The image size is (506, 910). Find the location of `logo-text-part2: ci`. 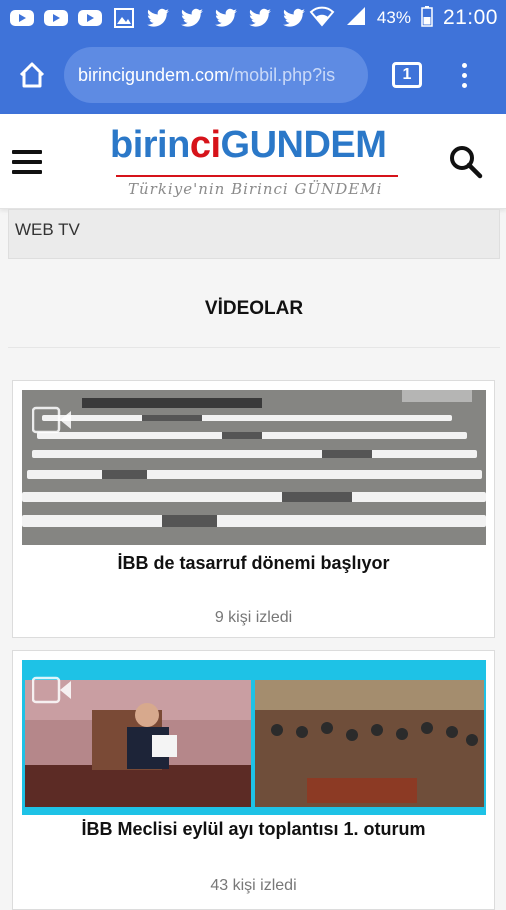

logo-text-part2: ci is located at coordinates (205, 145).